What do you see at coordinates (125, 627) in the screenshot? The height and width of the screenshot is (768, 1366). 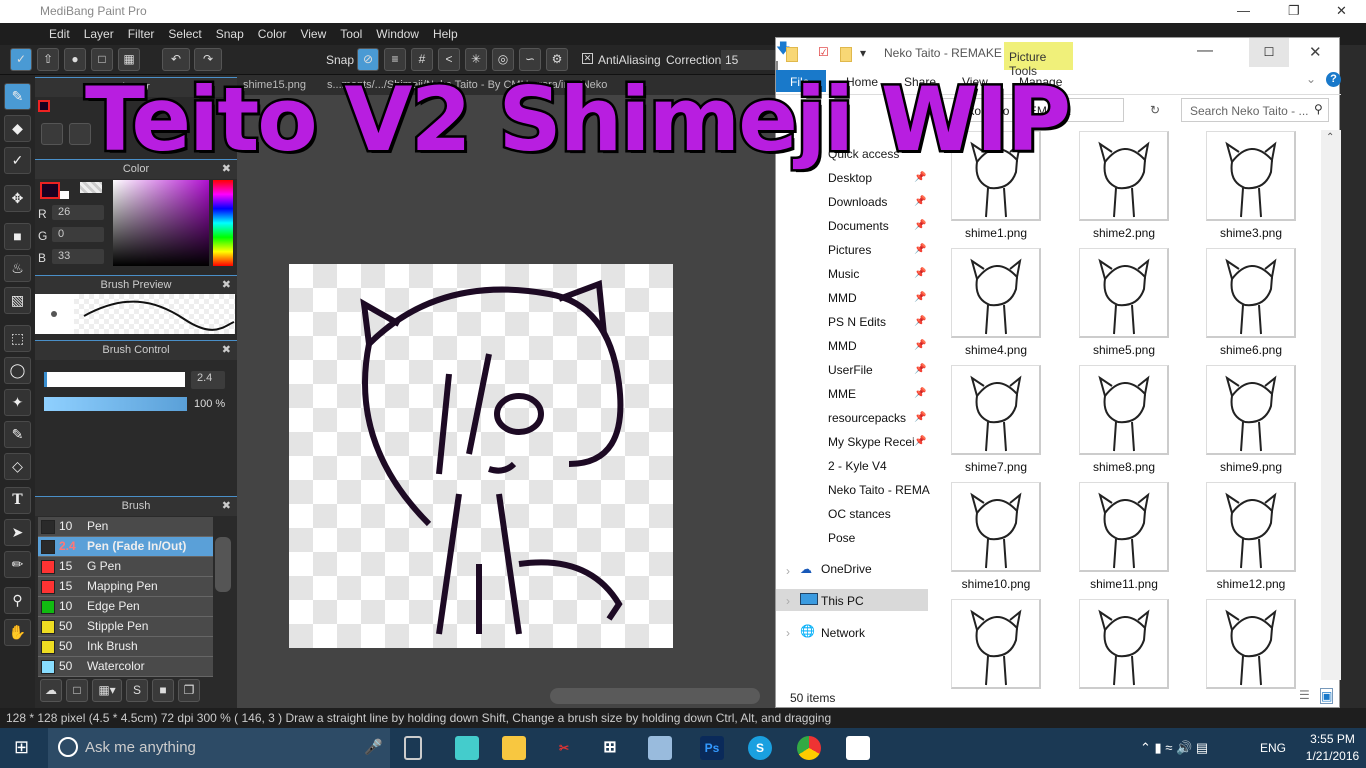 I see `brush-item: 50 Stipple Pen` at bounding box center [125, 627].